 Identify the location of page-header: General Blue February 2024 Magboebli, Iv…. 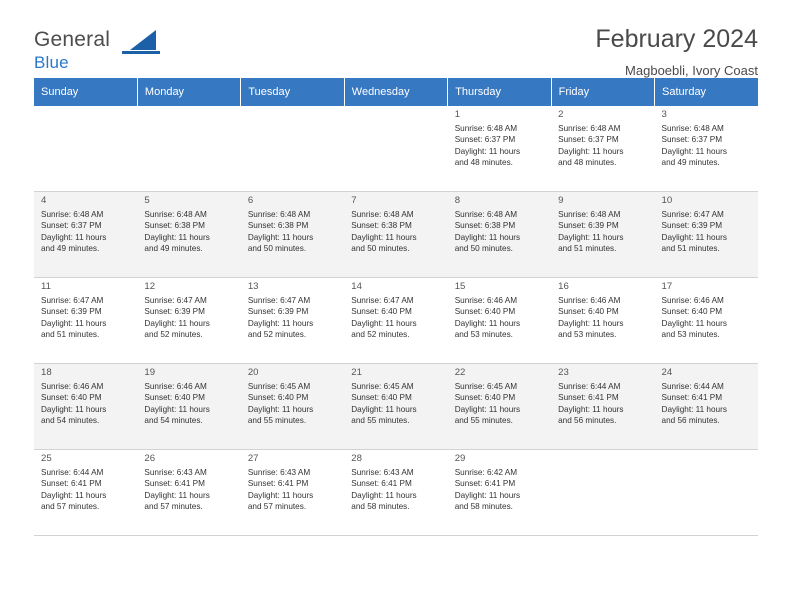
(396, 39).